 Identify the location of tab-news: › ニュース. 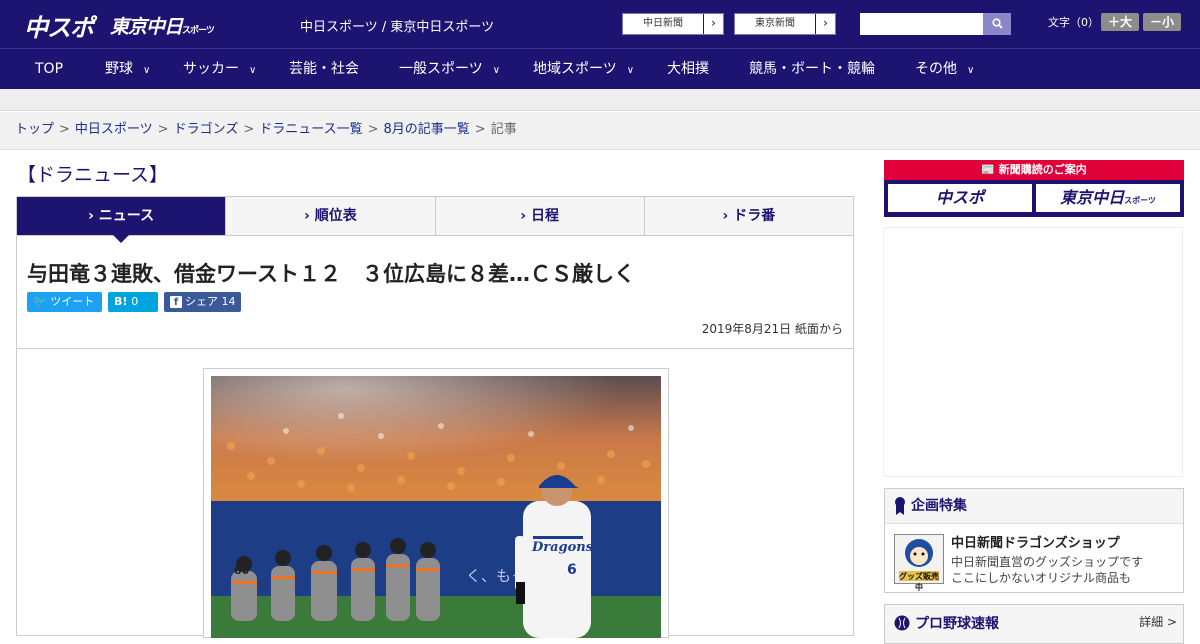
(121, 220).